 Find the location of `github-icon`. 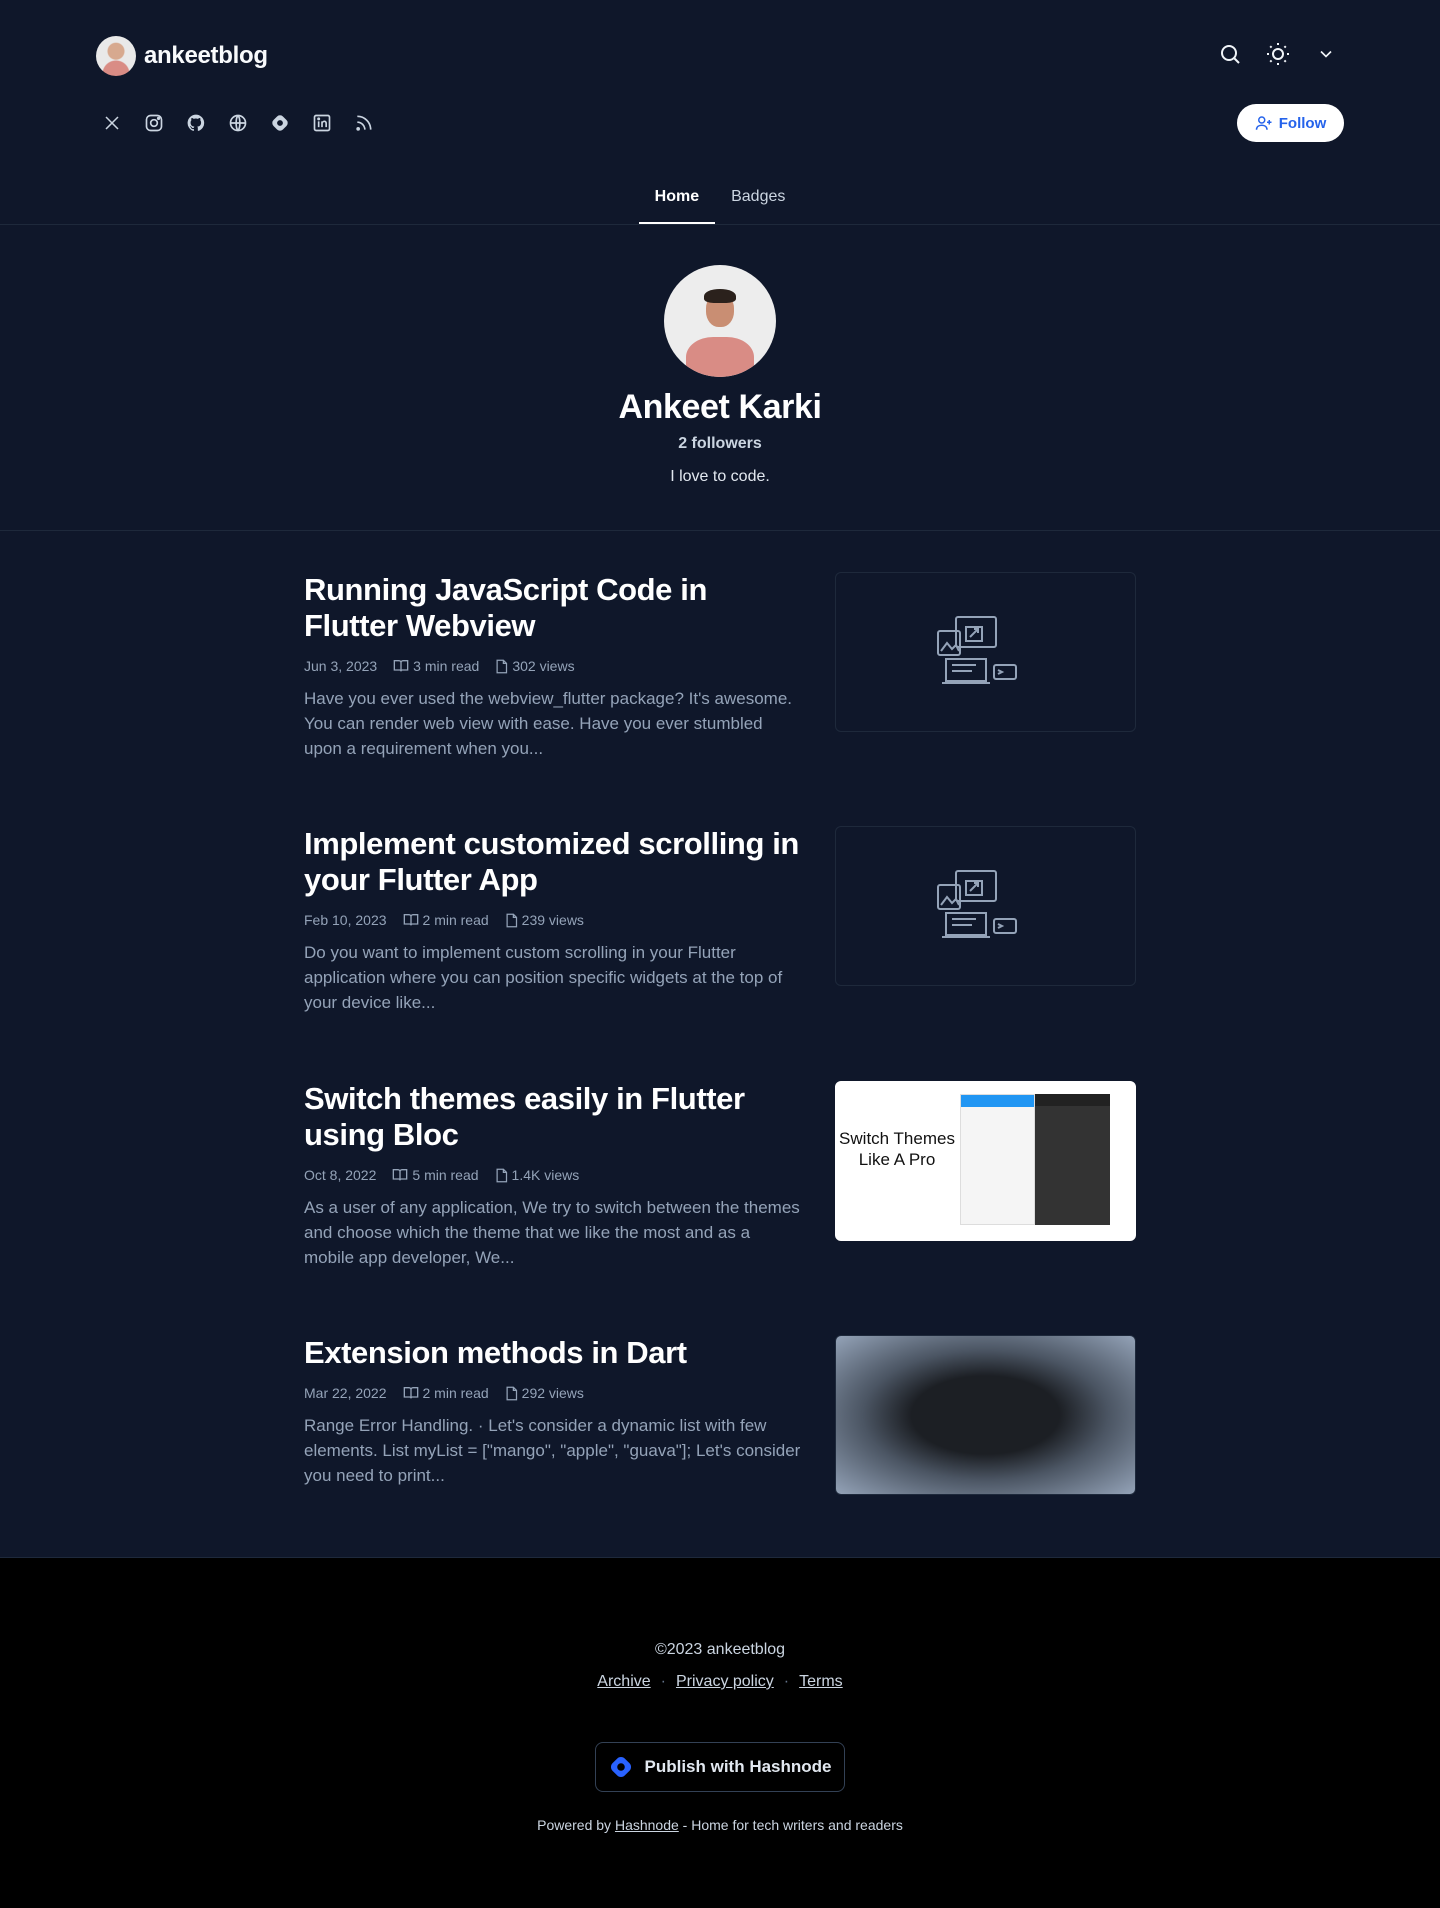

github-icon is located at coordinates (196, 123).